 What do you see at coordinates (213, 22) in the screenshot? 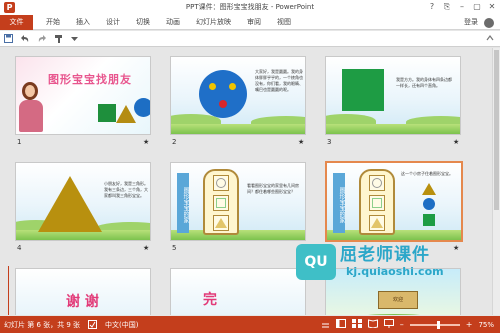
I see `tab-slideshow: 幻灯片放映` at bounding box center [213, 22].